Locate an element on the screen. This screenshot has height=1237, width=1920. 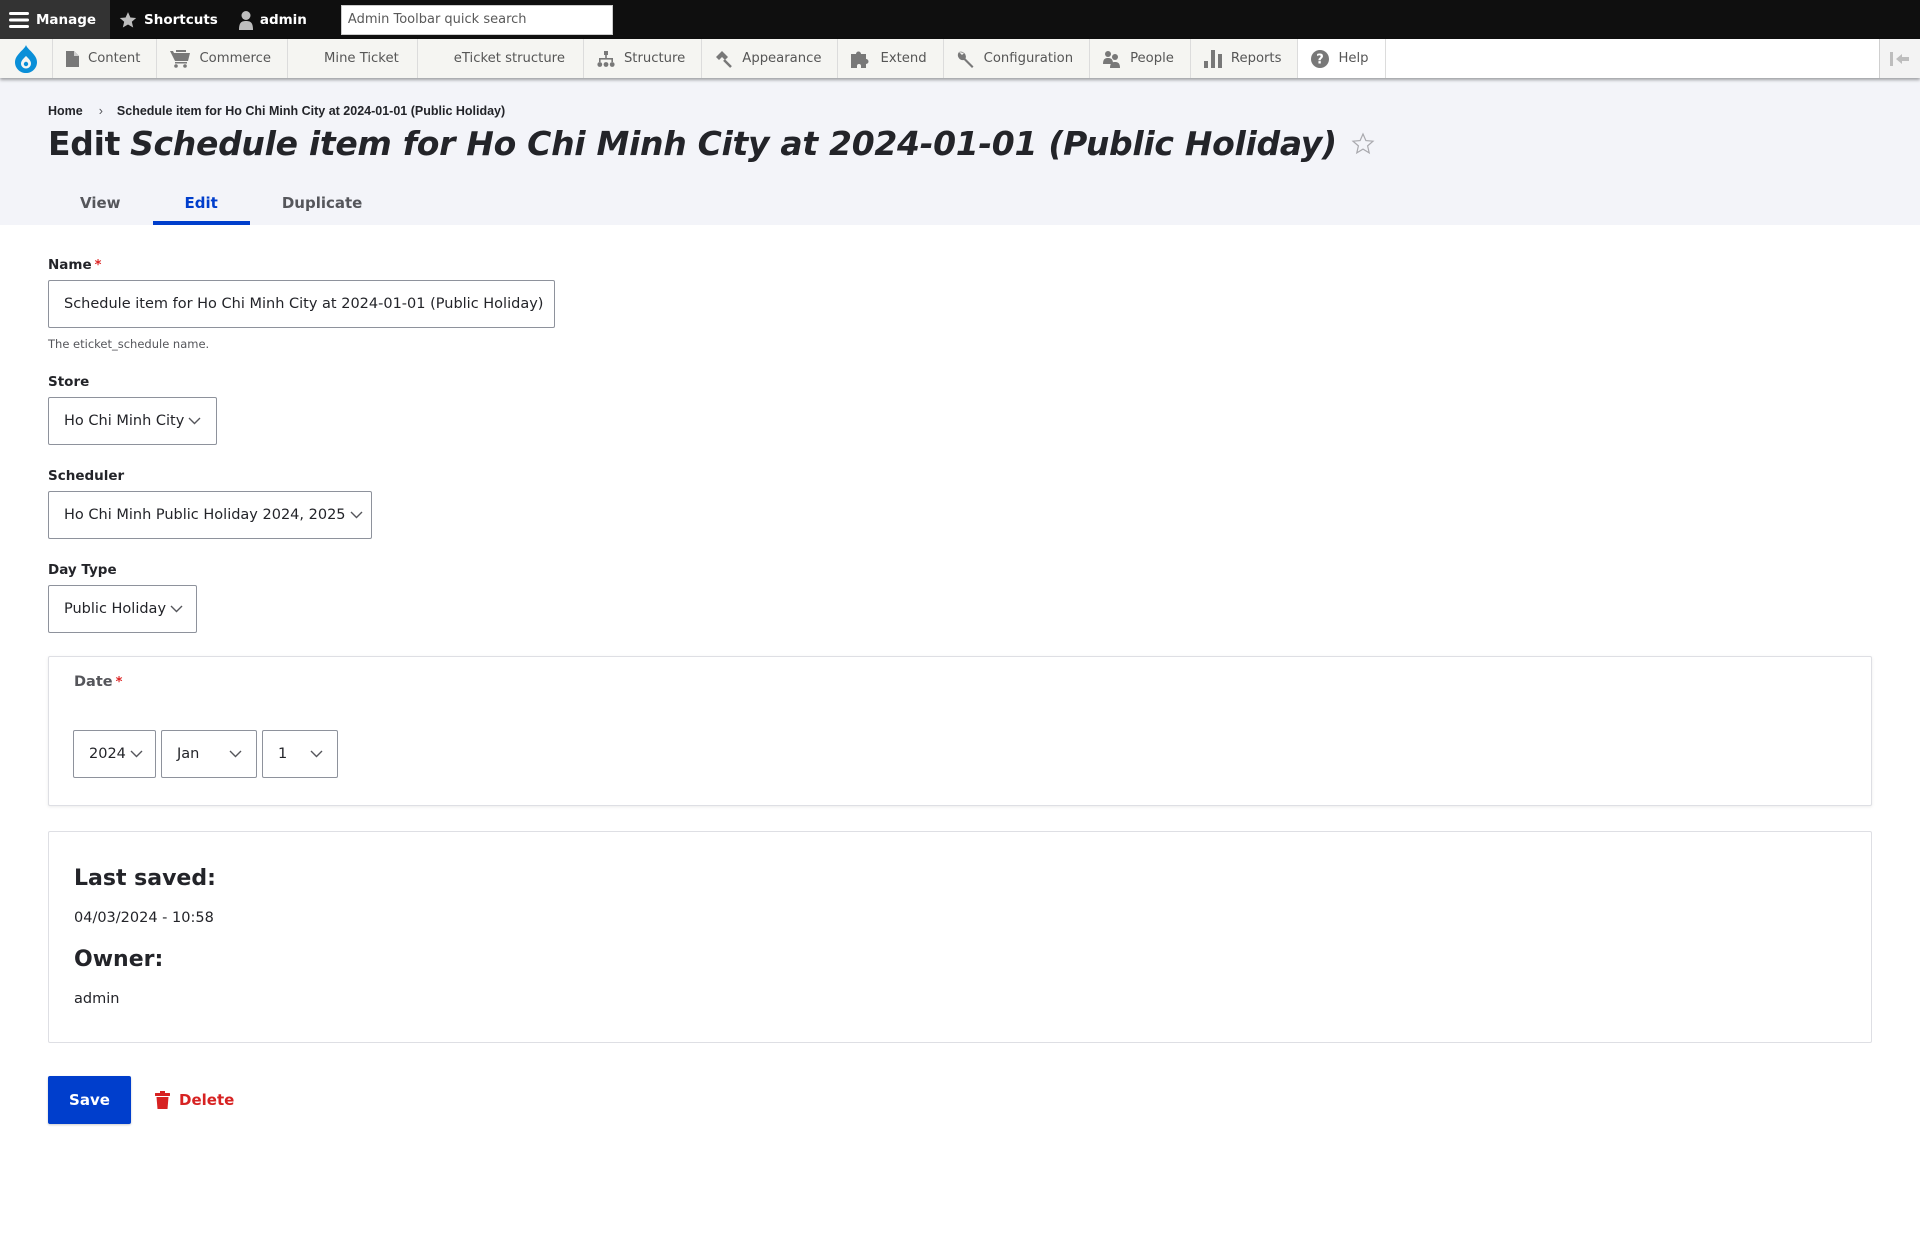
shortcut-star-icon is located at coordinates (1363, 144).